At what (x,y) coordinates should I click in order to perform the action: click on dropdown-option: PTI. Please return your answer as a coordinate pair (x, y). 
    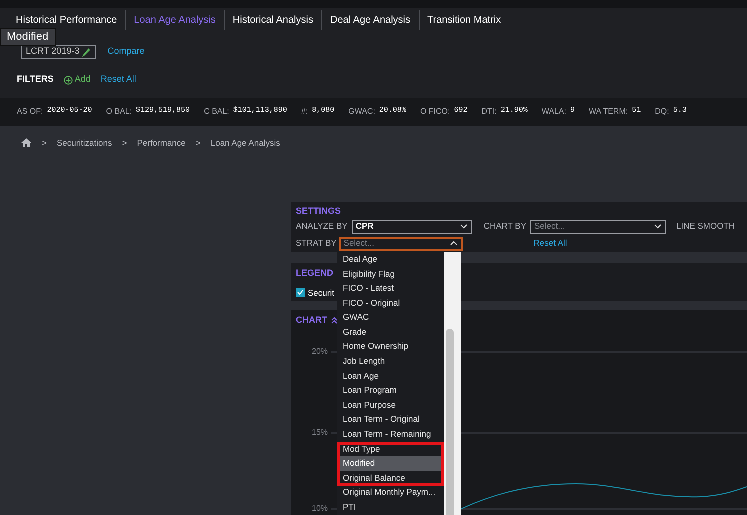
    Looking at the image, I should click on (390, 507).